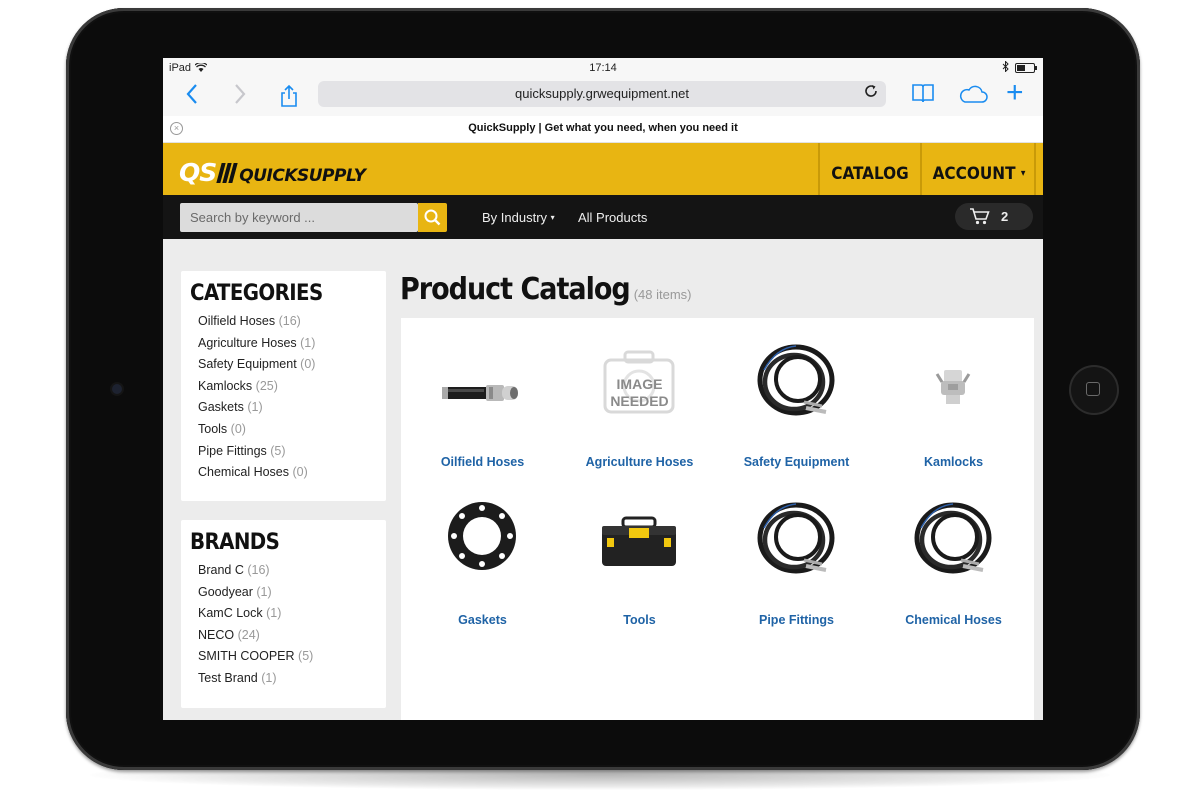  What do you see at coordinates (227, 174) in the screenshot?
I see `logo-bars` at bounding box center [227, 174].